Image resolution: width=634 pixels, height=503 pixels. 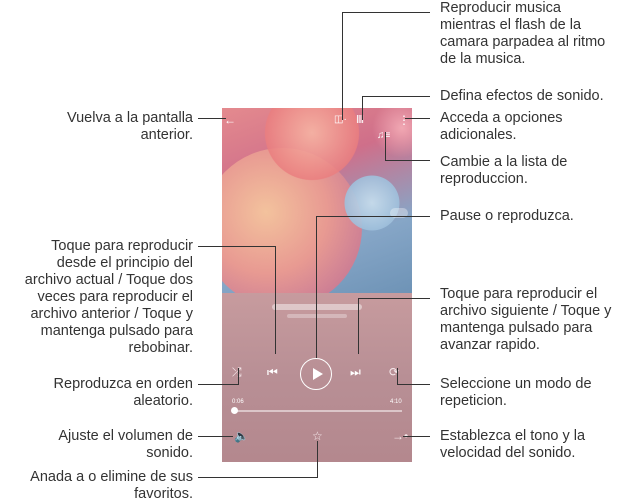 I want to click on play-icon, so click(x=318, y=374).